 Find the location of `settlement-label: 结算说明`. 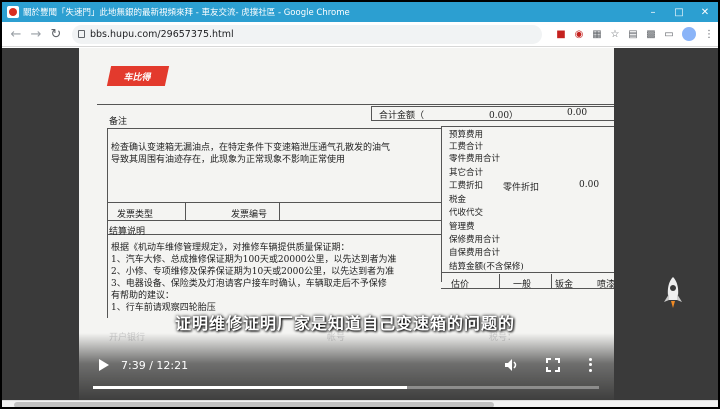

settlement-label: 结算说明 is located at coordinates (127, 232).